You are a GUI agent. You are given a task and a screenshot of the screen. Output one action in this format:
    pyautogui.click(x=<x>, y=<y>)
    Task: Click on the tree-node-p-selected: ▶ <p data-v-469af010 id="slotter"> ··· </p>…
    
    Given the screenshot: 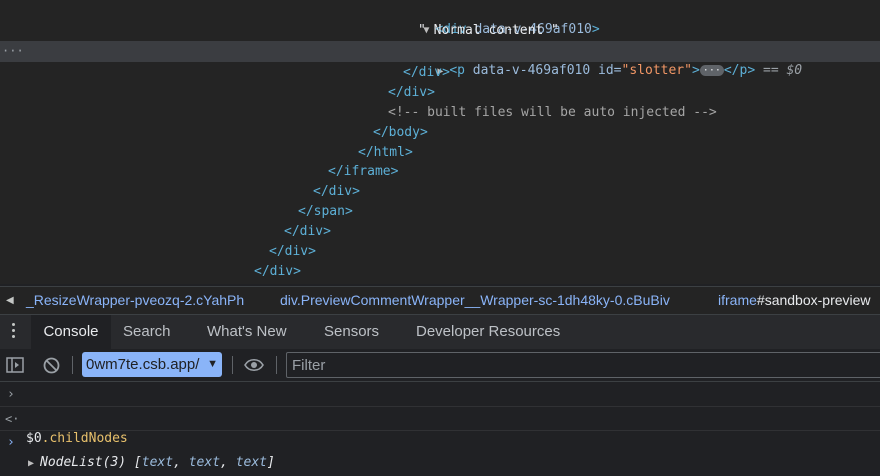 What is the action you would take?
    pyautogui.click(x=604, y=59)
    